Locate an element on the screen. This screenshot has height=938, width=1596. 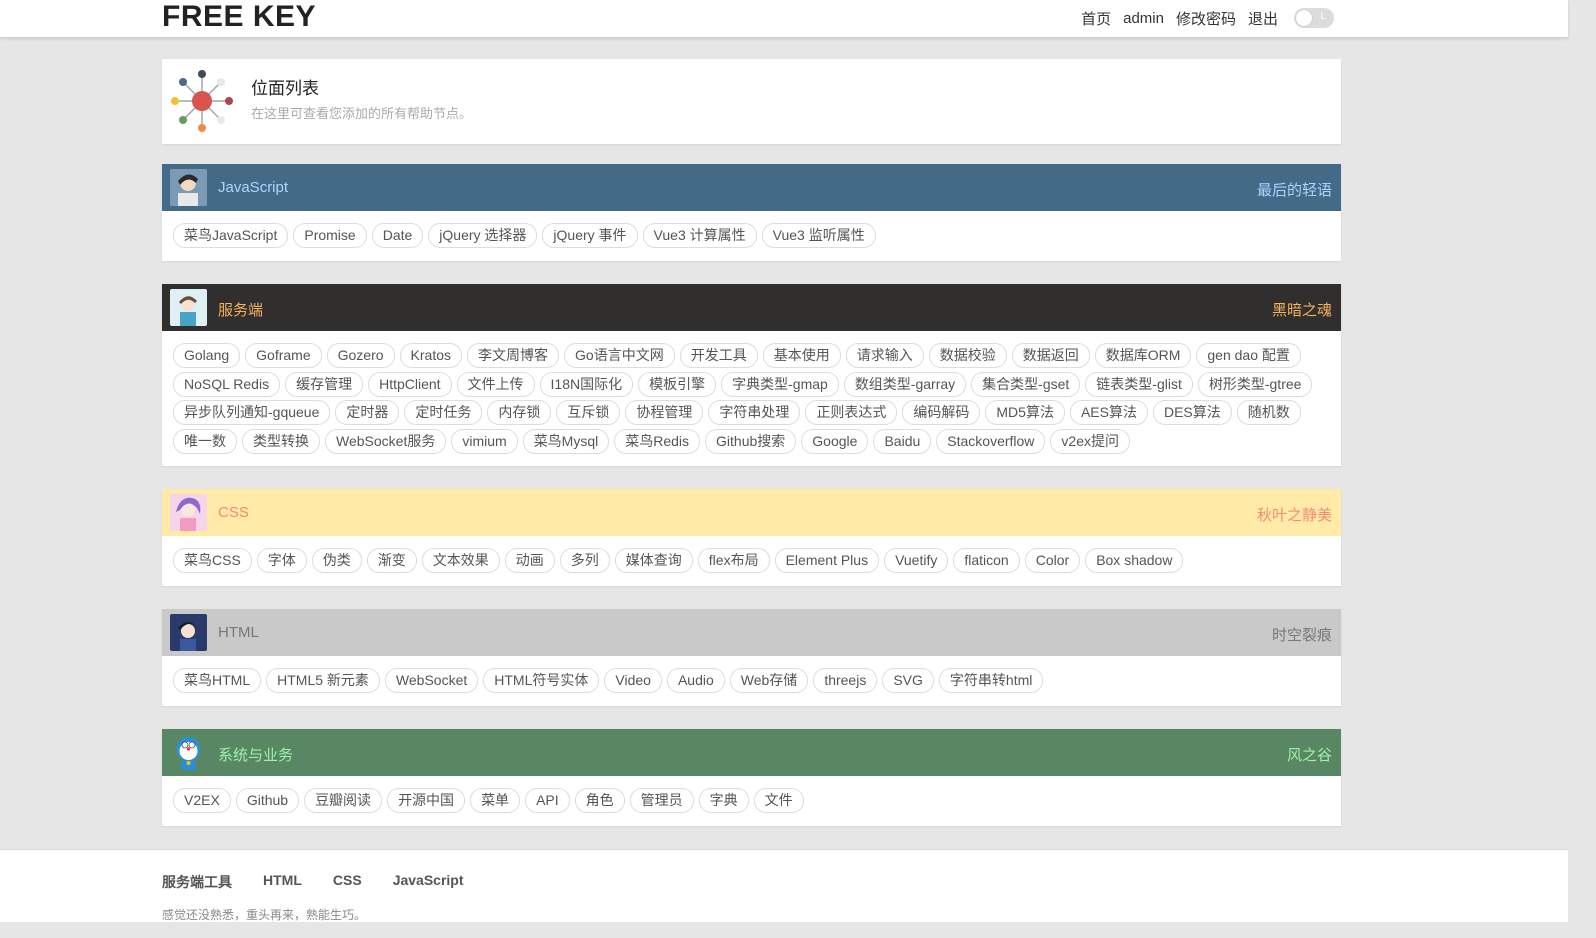
tag-link: 编码解码 is located at coordinates (941, 412).